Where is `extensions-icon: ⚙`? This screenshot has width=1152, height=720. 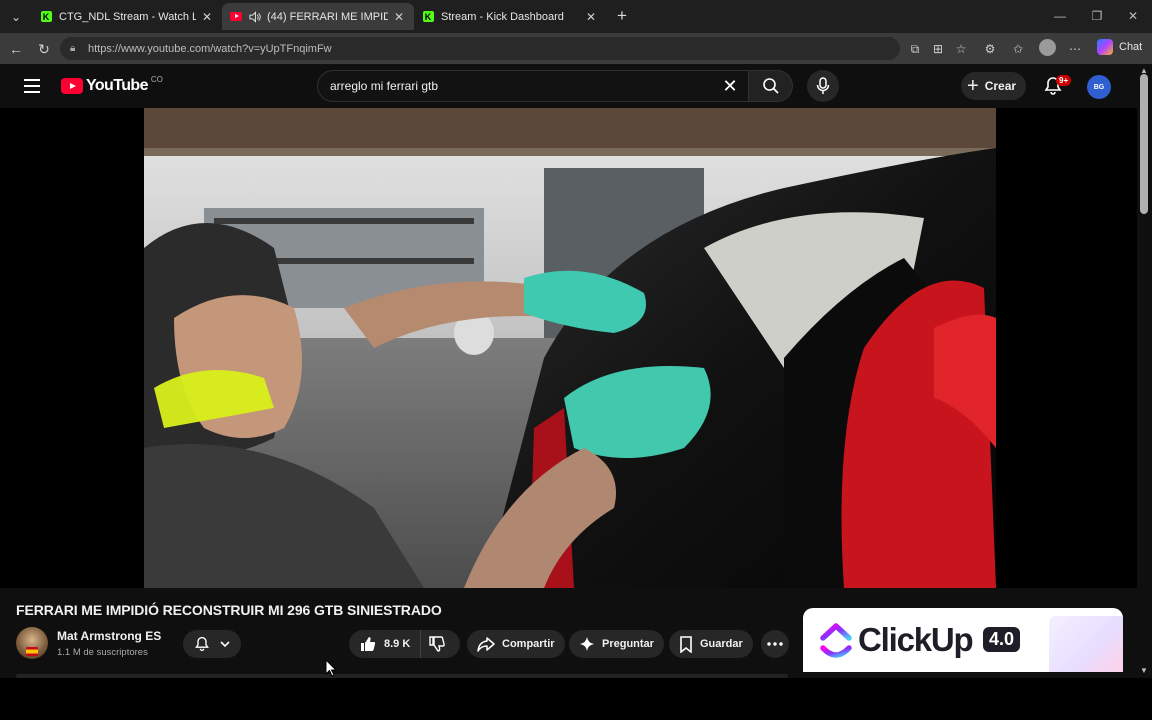
extensions-icon: ⚙ is located at coordinates (990, 49).